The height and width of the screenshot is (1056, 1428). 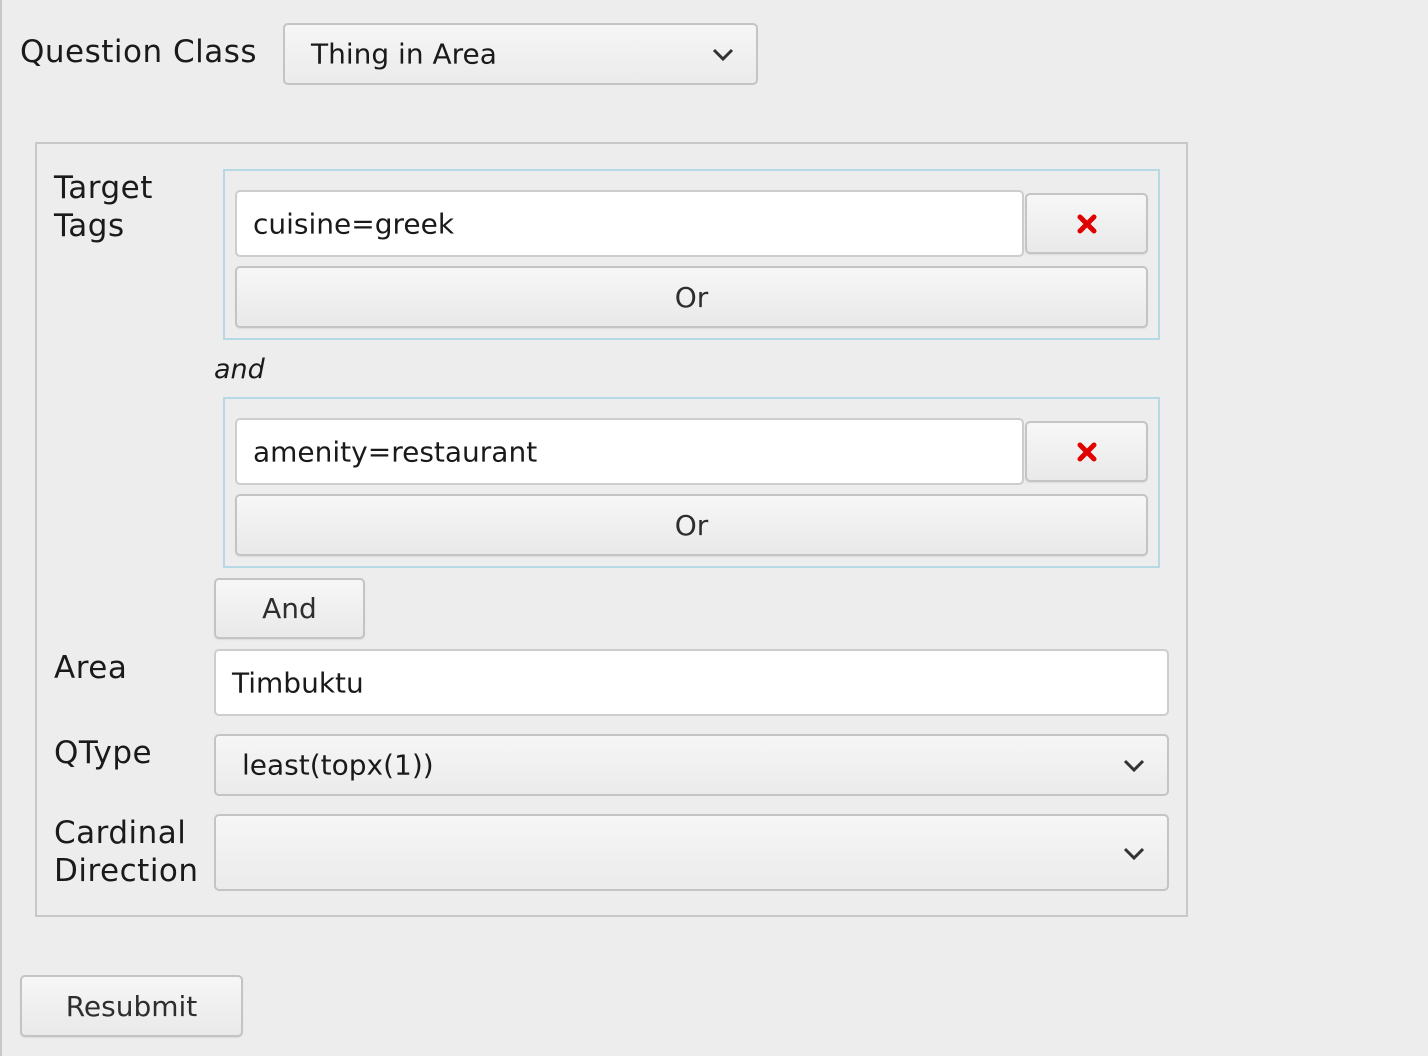 What do you see at coordinates (91, 668) in the screenshot?
I see `area-label: Area` at bounding box center [91, 668].